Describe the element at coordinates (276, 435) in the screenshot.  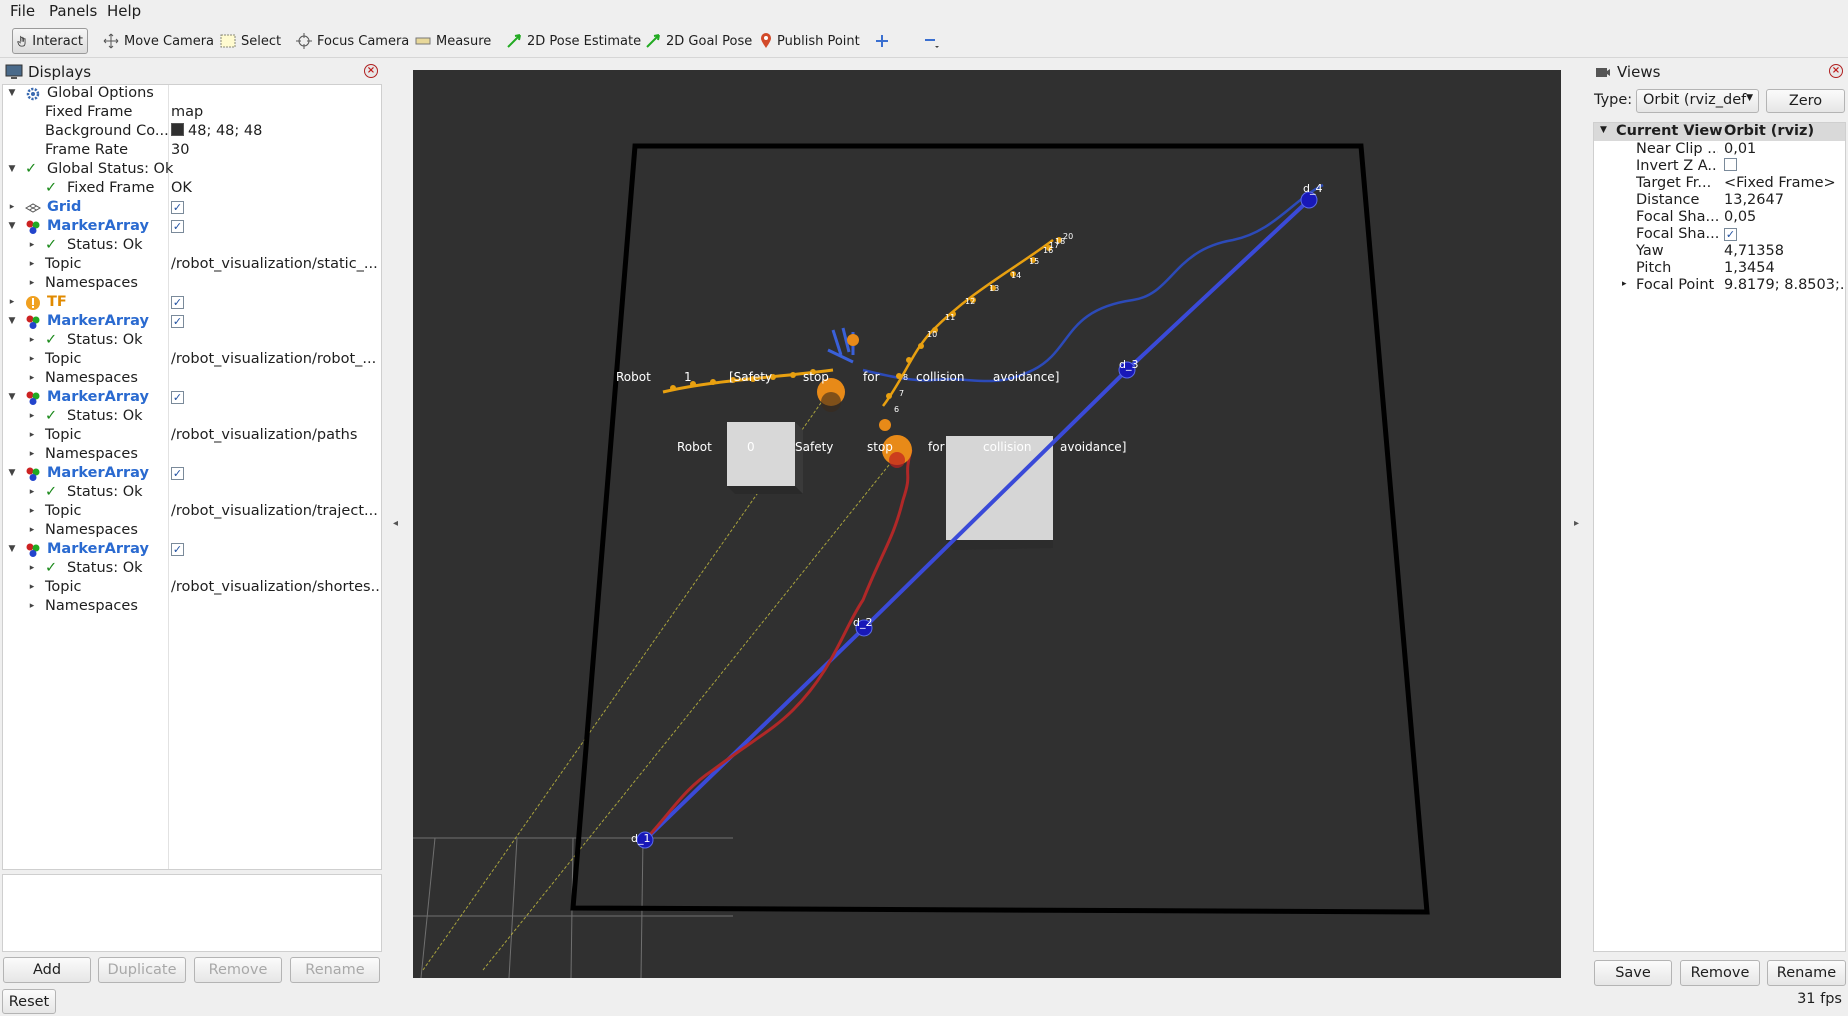
I see `row-value: /robot_visualization/paths` at that location.